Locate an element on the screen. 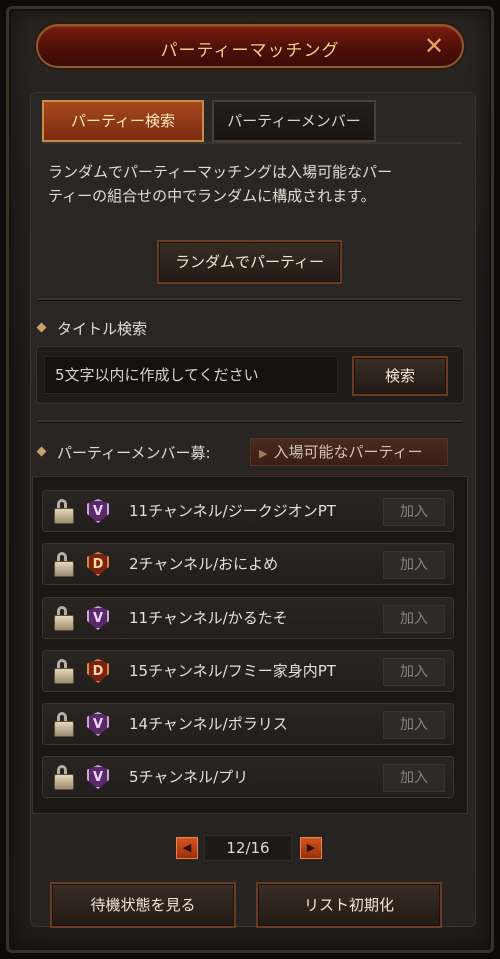 The image size is (500, 959). party-row: V 11チャンネル/ジークジオンPT 加入 is located at coordinates (248, 511).